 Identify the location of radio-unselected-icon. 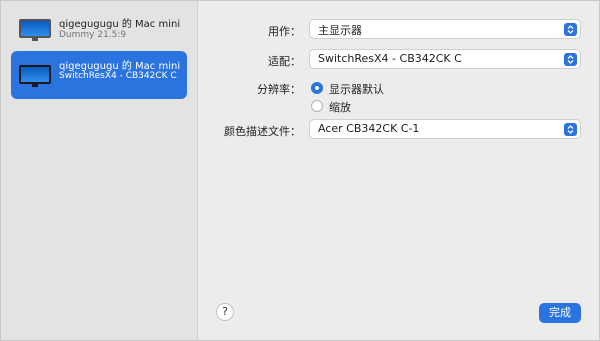
(317, 106).